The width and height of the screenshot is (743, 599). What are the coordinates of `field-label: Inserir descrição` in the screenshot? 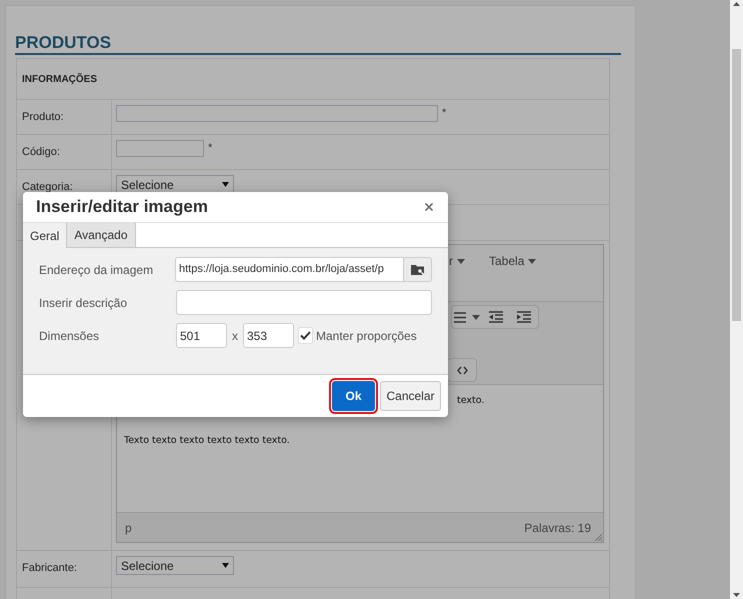 It's located at (83, 303).